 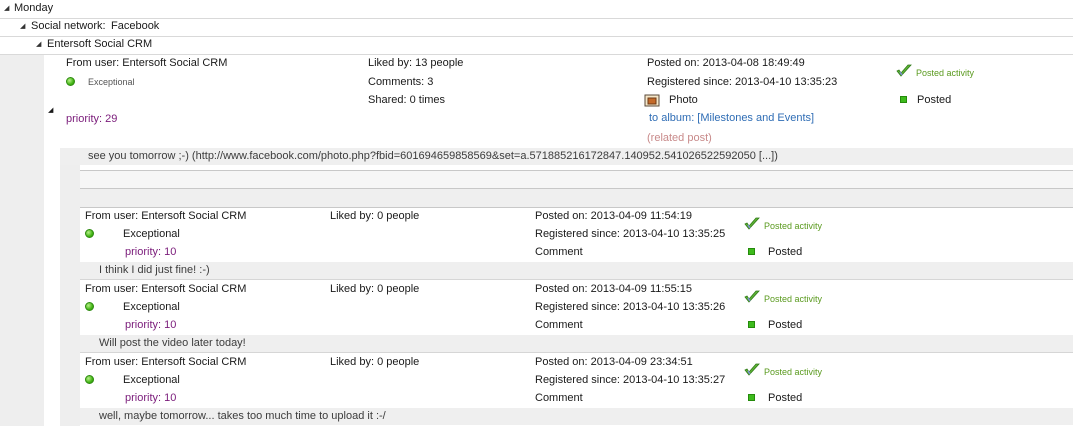 What do you see at coordinates (22, 240) in the screenshot?
I see `group-indent-gutter` at bounding box center [22, 240].